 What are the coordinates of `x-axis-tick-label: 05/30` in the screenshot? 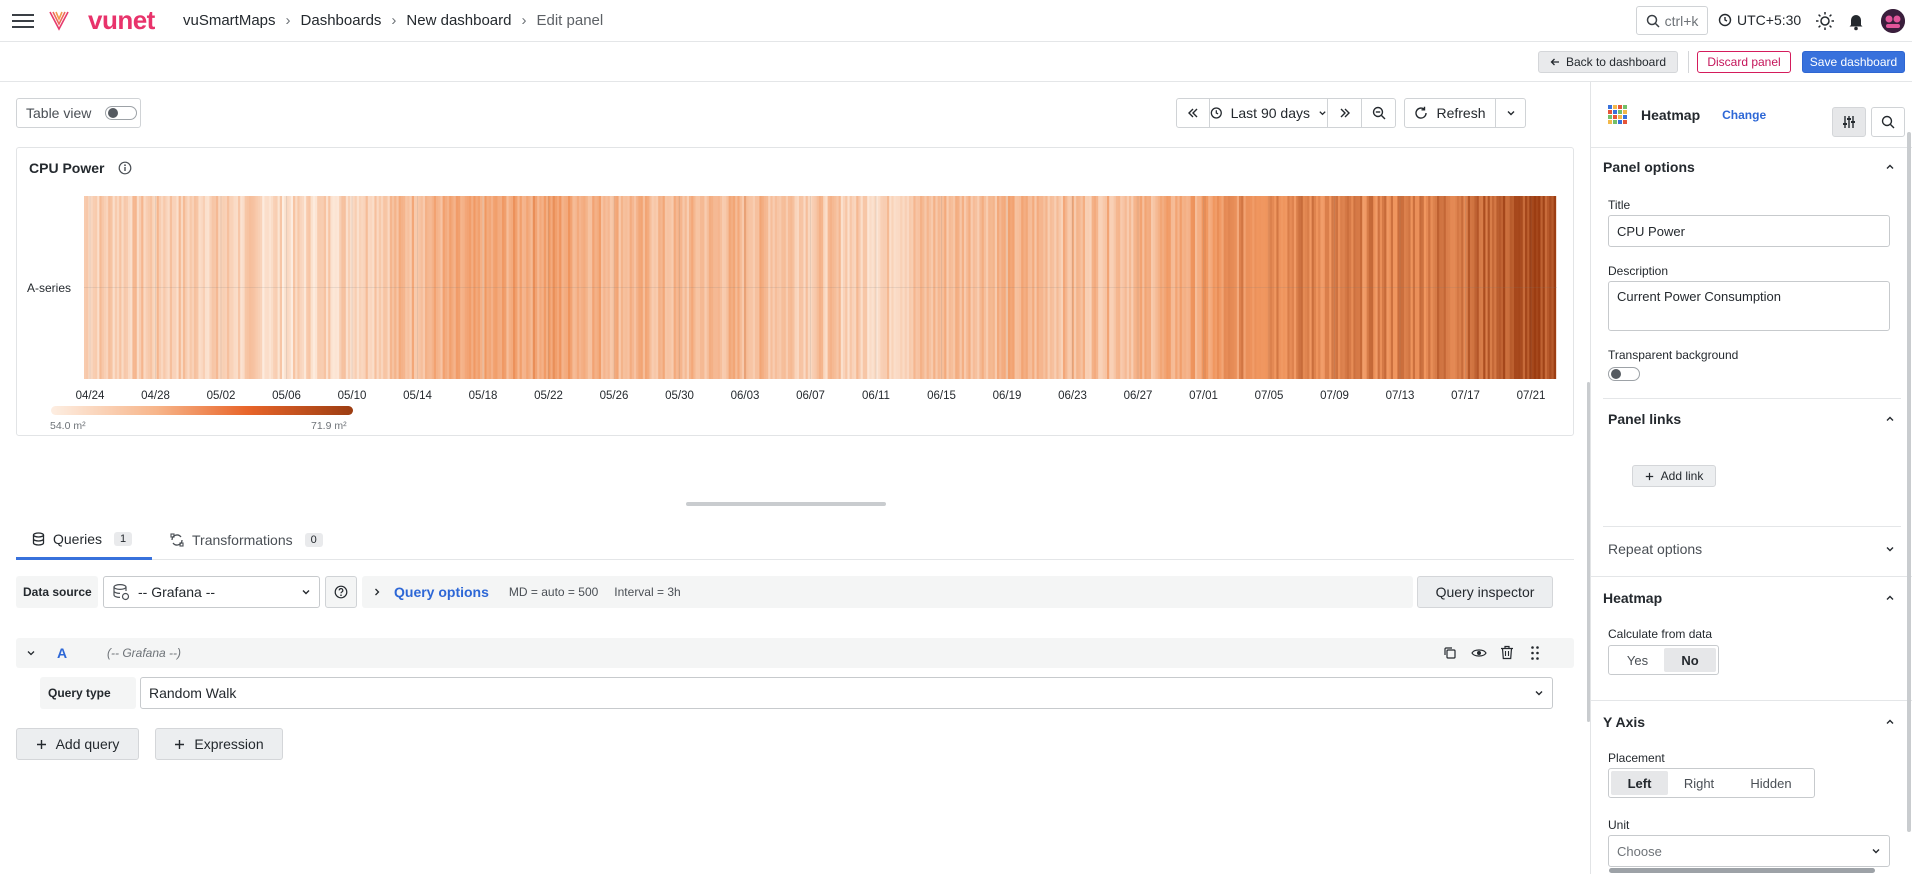 It's located at (679, 396).